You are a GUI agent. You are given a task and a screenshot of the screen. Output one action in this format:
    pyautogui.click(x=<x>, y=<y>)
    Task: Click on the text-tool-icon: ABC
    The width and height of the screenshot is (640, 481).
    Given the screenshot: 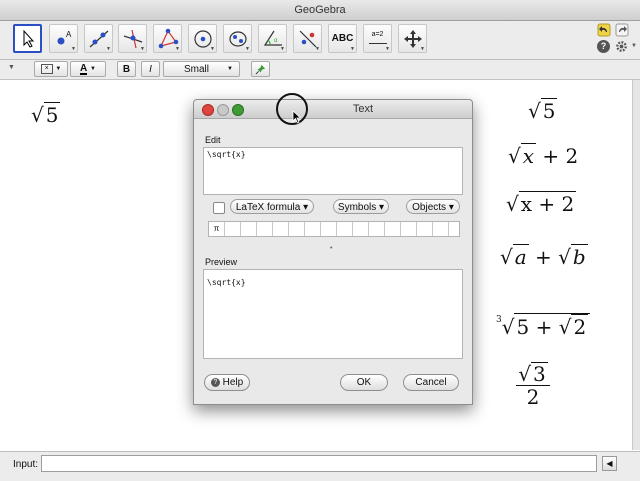 What is the action you would take?
    pyautogui.click(x=342, y=38)
    